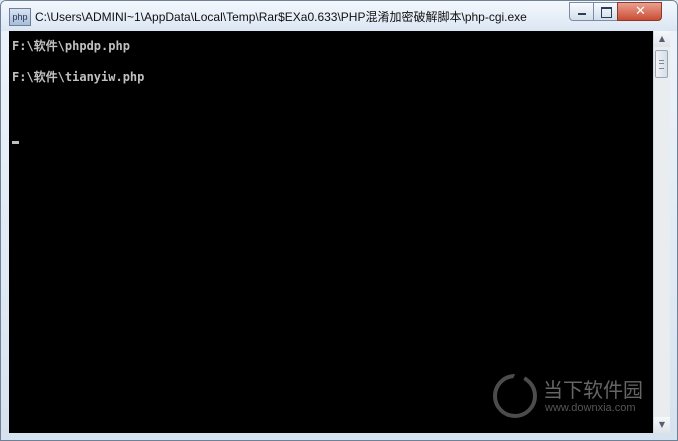  Describe the element at coordinates (78, 77) in the screenshot. I see `console-line: F:\软件\tianyiw.php` at that location.